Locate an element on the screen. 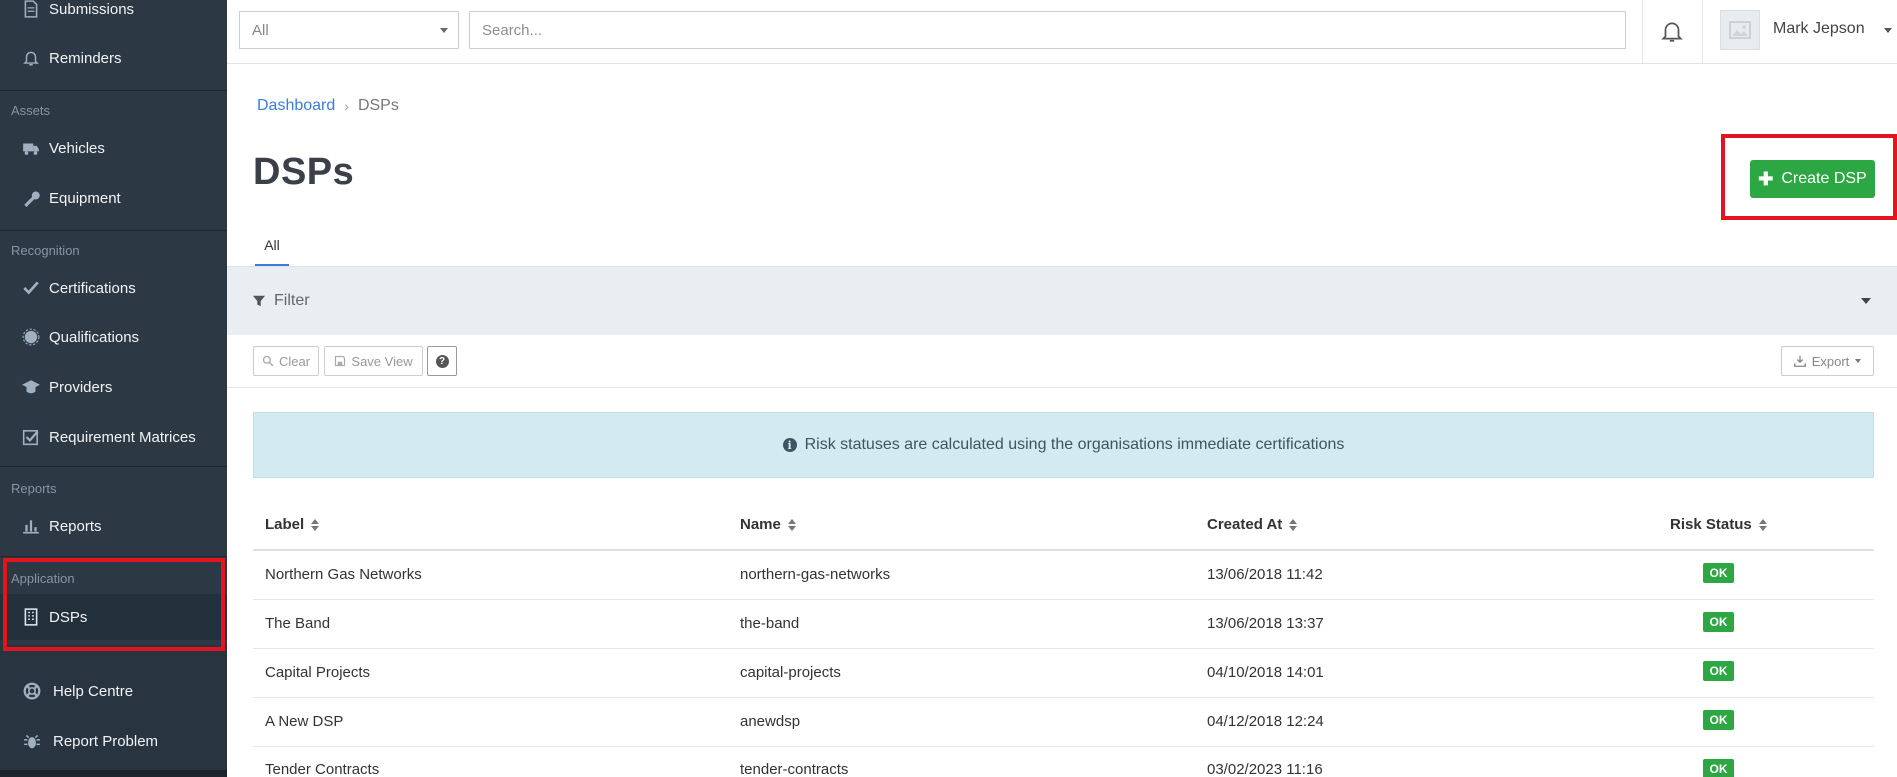  cell-name: anewdsp is located at coordinates (770, 721).